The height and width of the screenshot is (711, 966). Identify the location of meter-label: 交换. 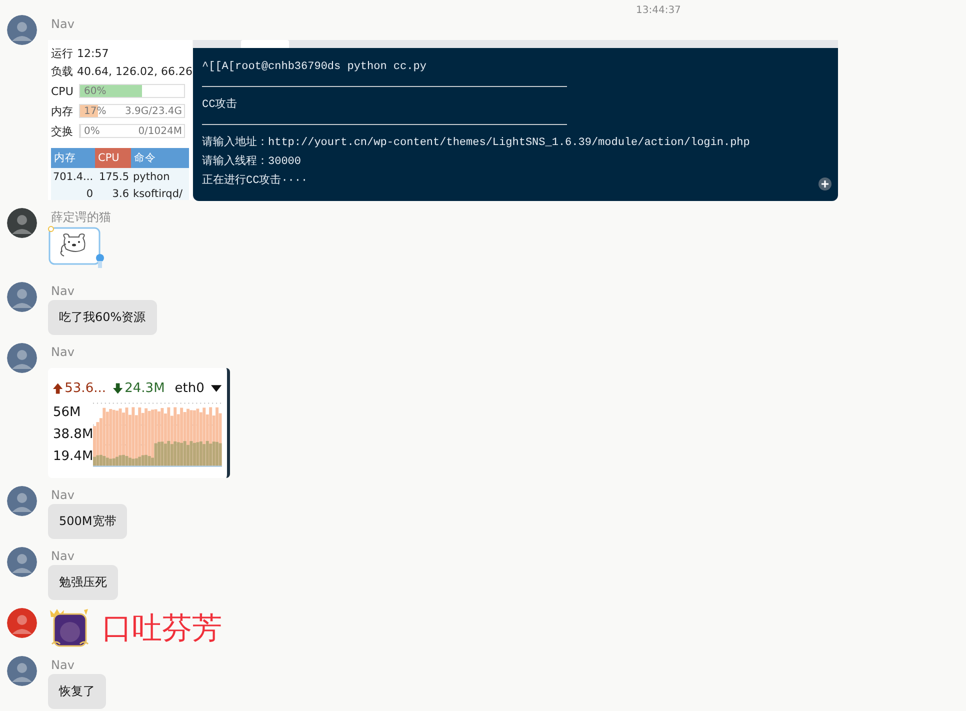
(62, 131).